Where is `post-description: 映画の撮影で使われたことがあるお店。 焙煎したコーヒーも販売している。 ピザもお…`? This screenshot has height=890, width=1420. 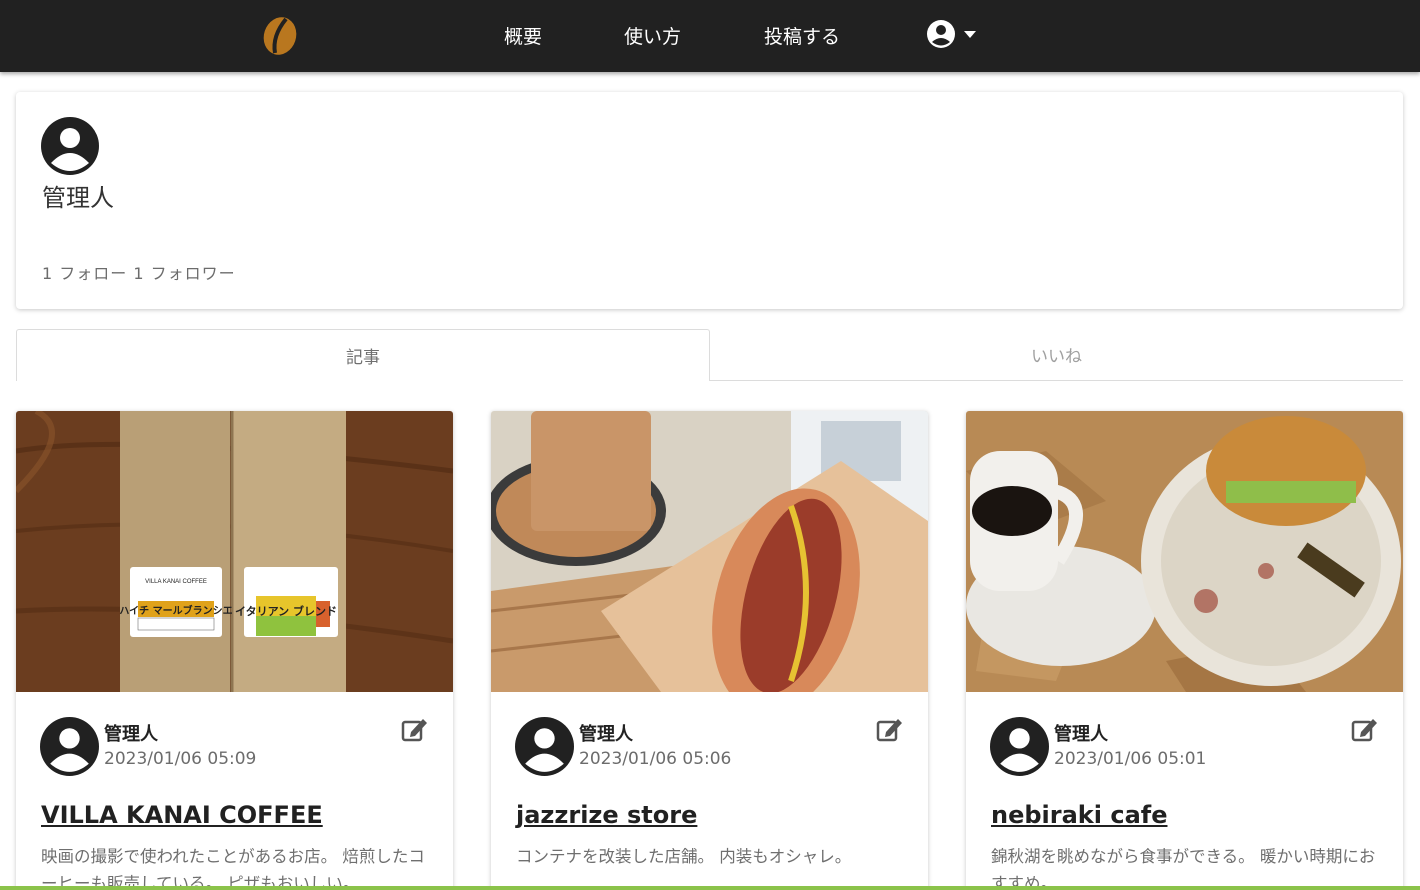
post-description: 映画の撮影で使われたことがあるお店。 焙煎したコーヒーも販売している。 ピザもお… is located at coordinates (233, 868).